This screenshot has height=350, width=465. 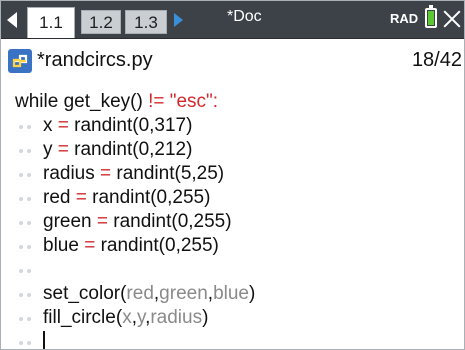 I want to click on nav-right-icon, so click(x=178, y=20).